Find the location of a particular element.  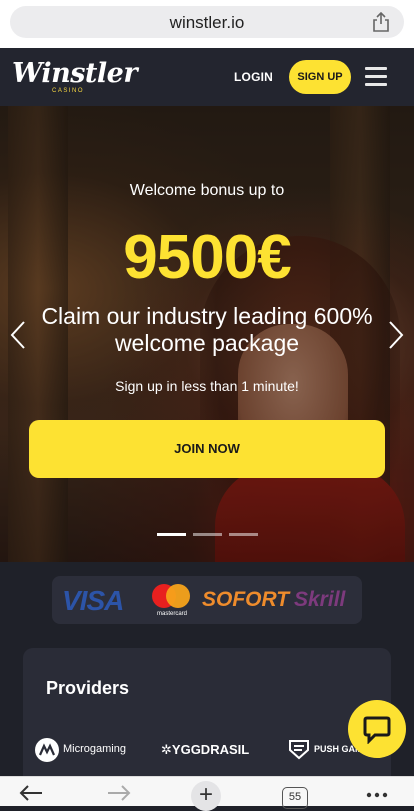

hero-subtitle: Welcome bonus up to is located at coordinates (207, 190).